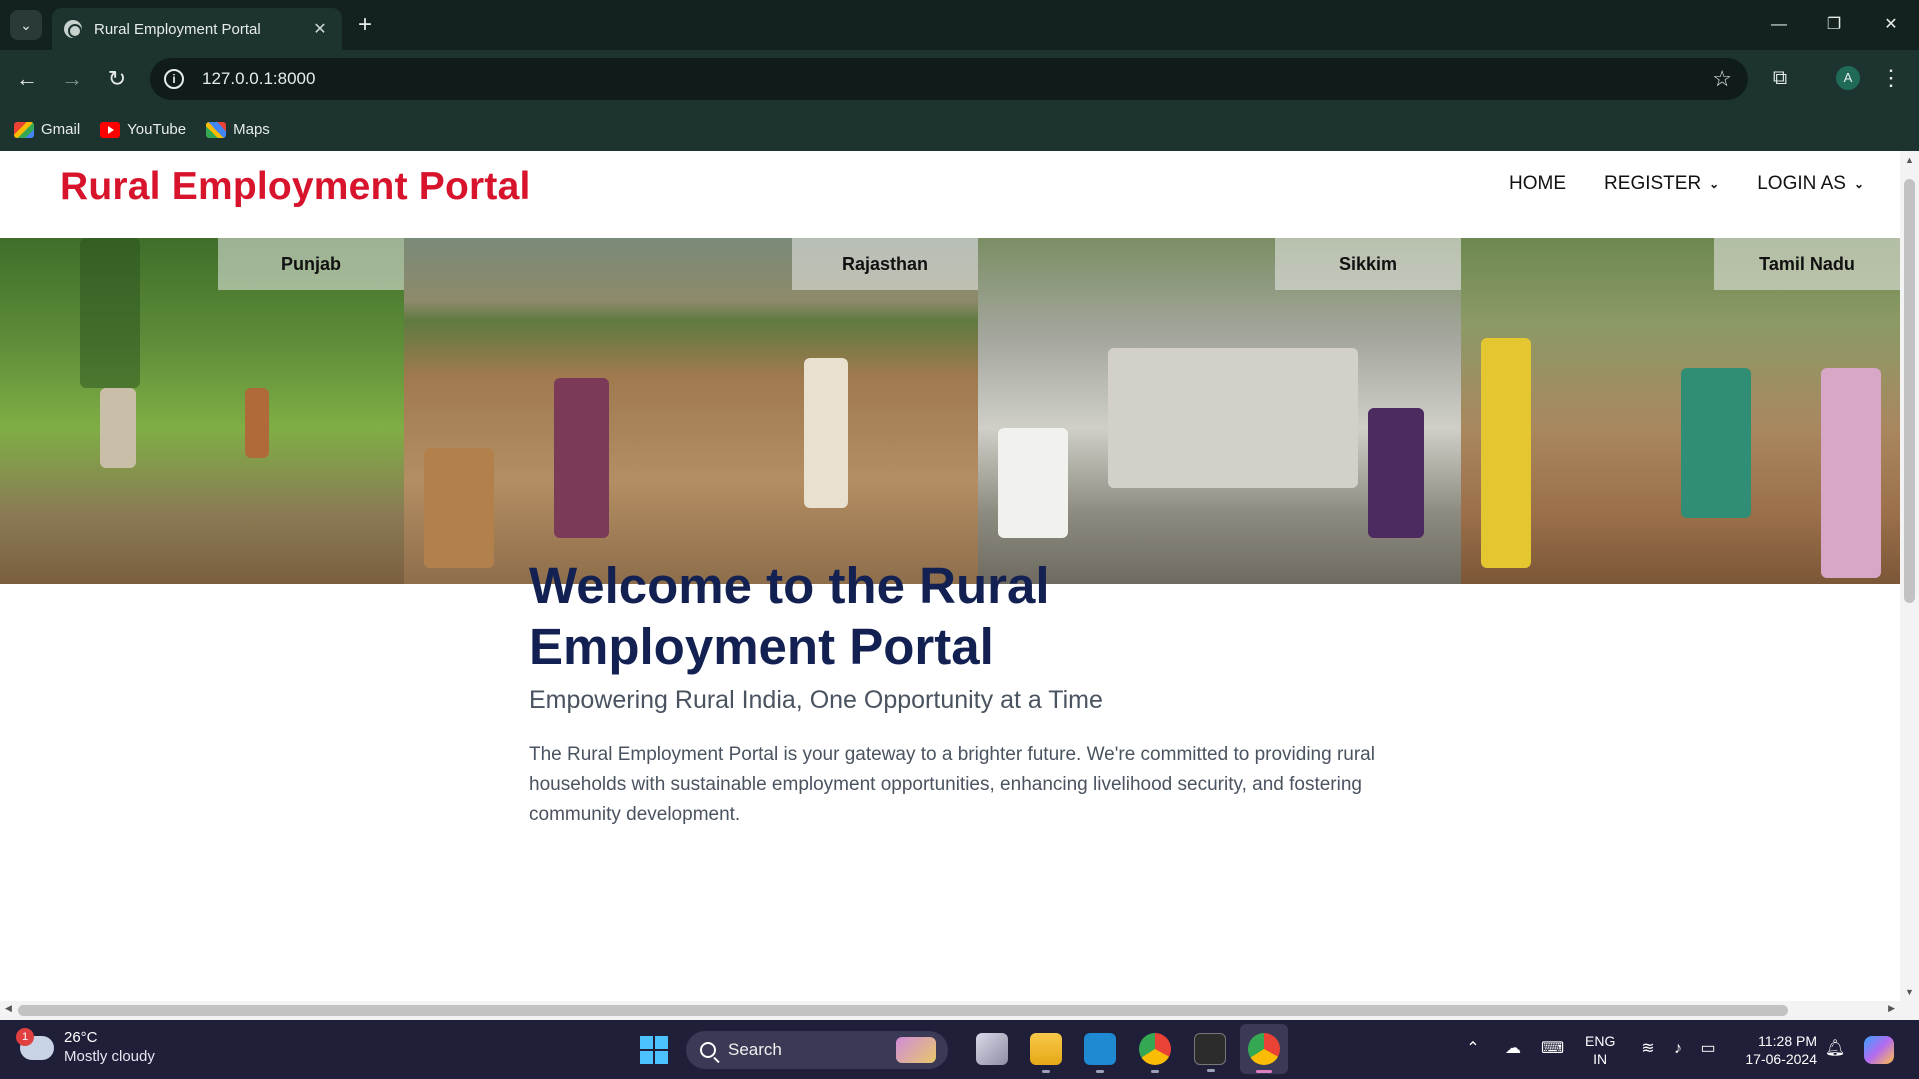 The image size is (1919, 1079). What do you see at coordinates (311, 264) in the screenshot?
I see `state-label-punjab: Punjab` at bounding box center [311, 264].